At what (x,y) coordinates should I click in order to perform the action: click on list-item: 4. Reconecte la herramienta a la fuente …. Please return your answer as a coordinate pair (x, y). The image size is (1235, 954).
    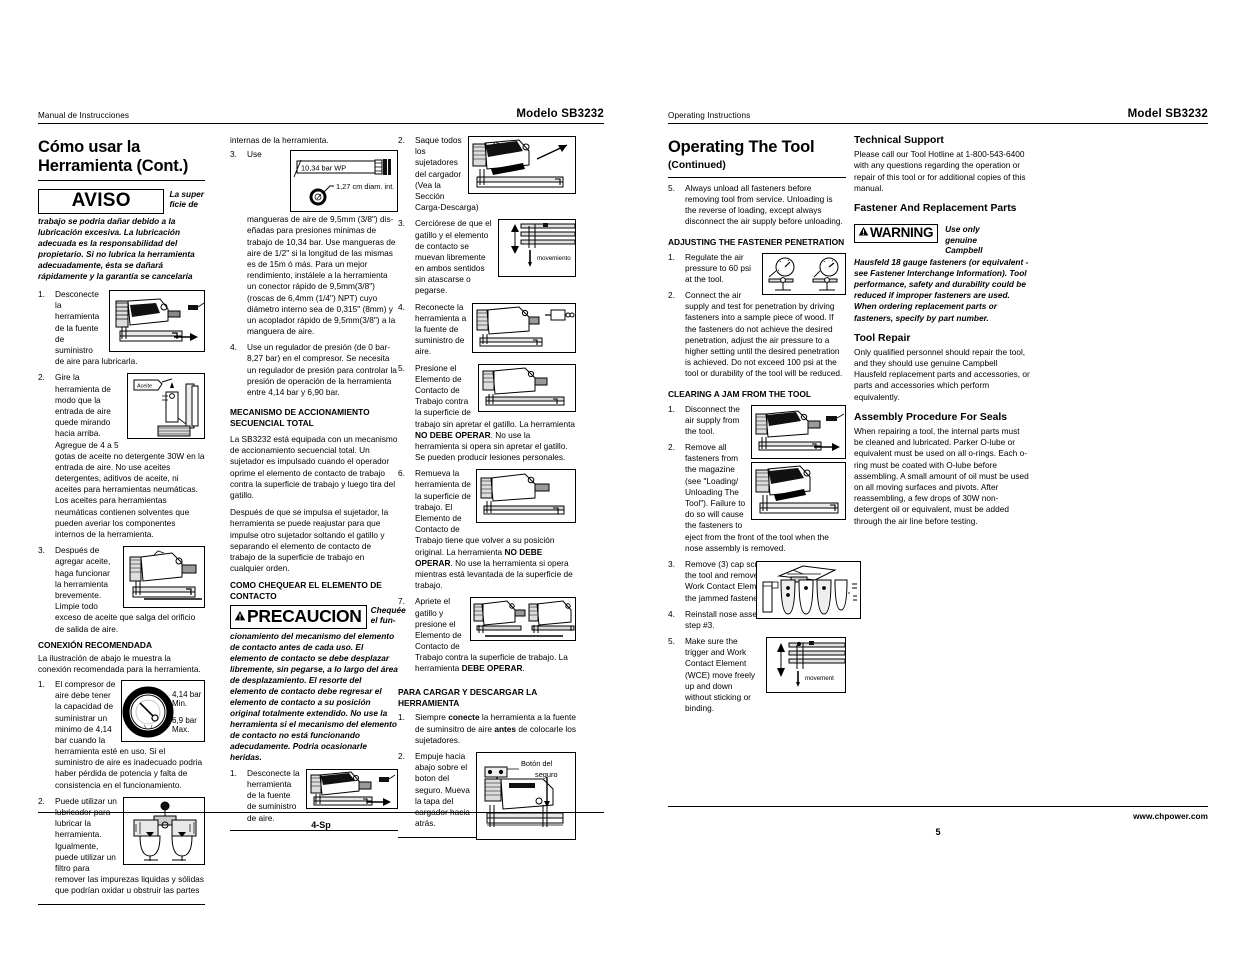
    Looking at the image, I should click on (487, 330).